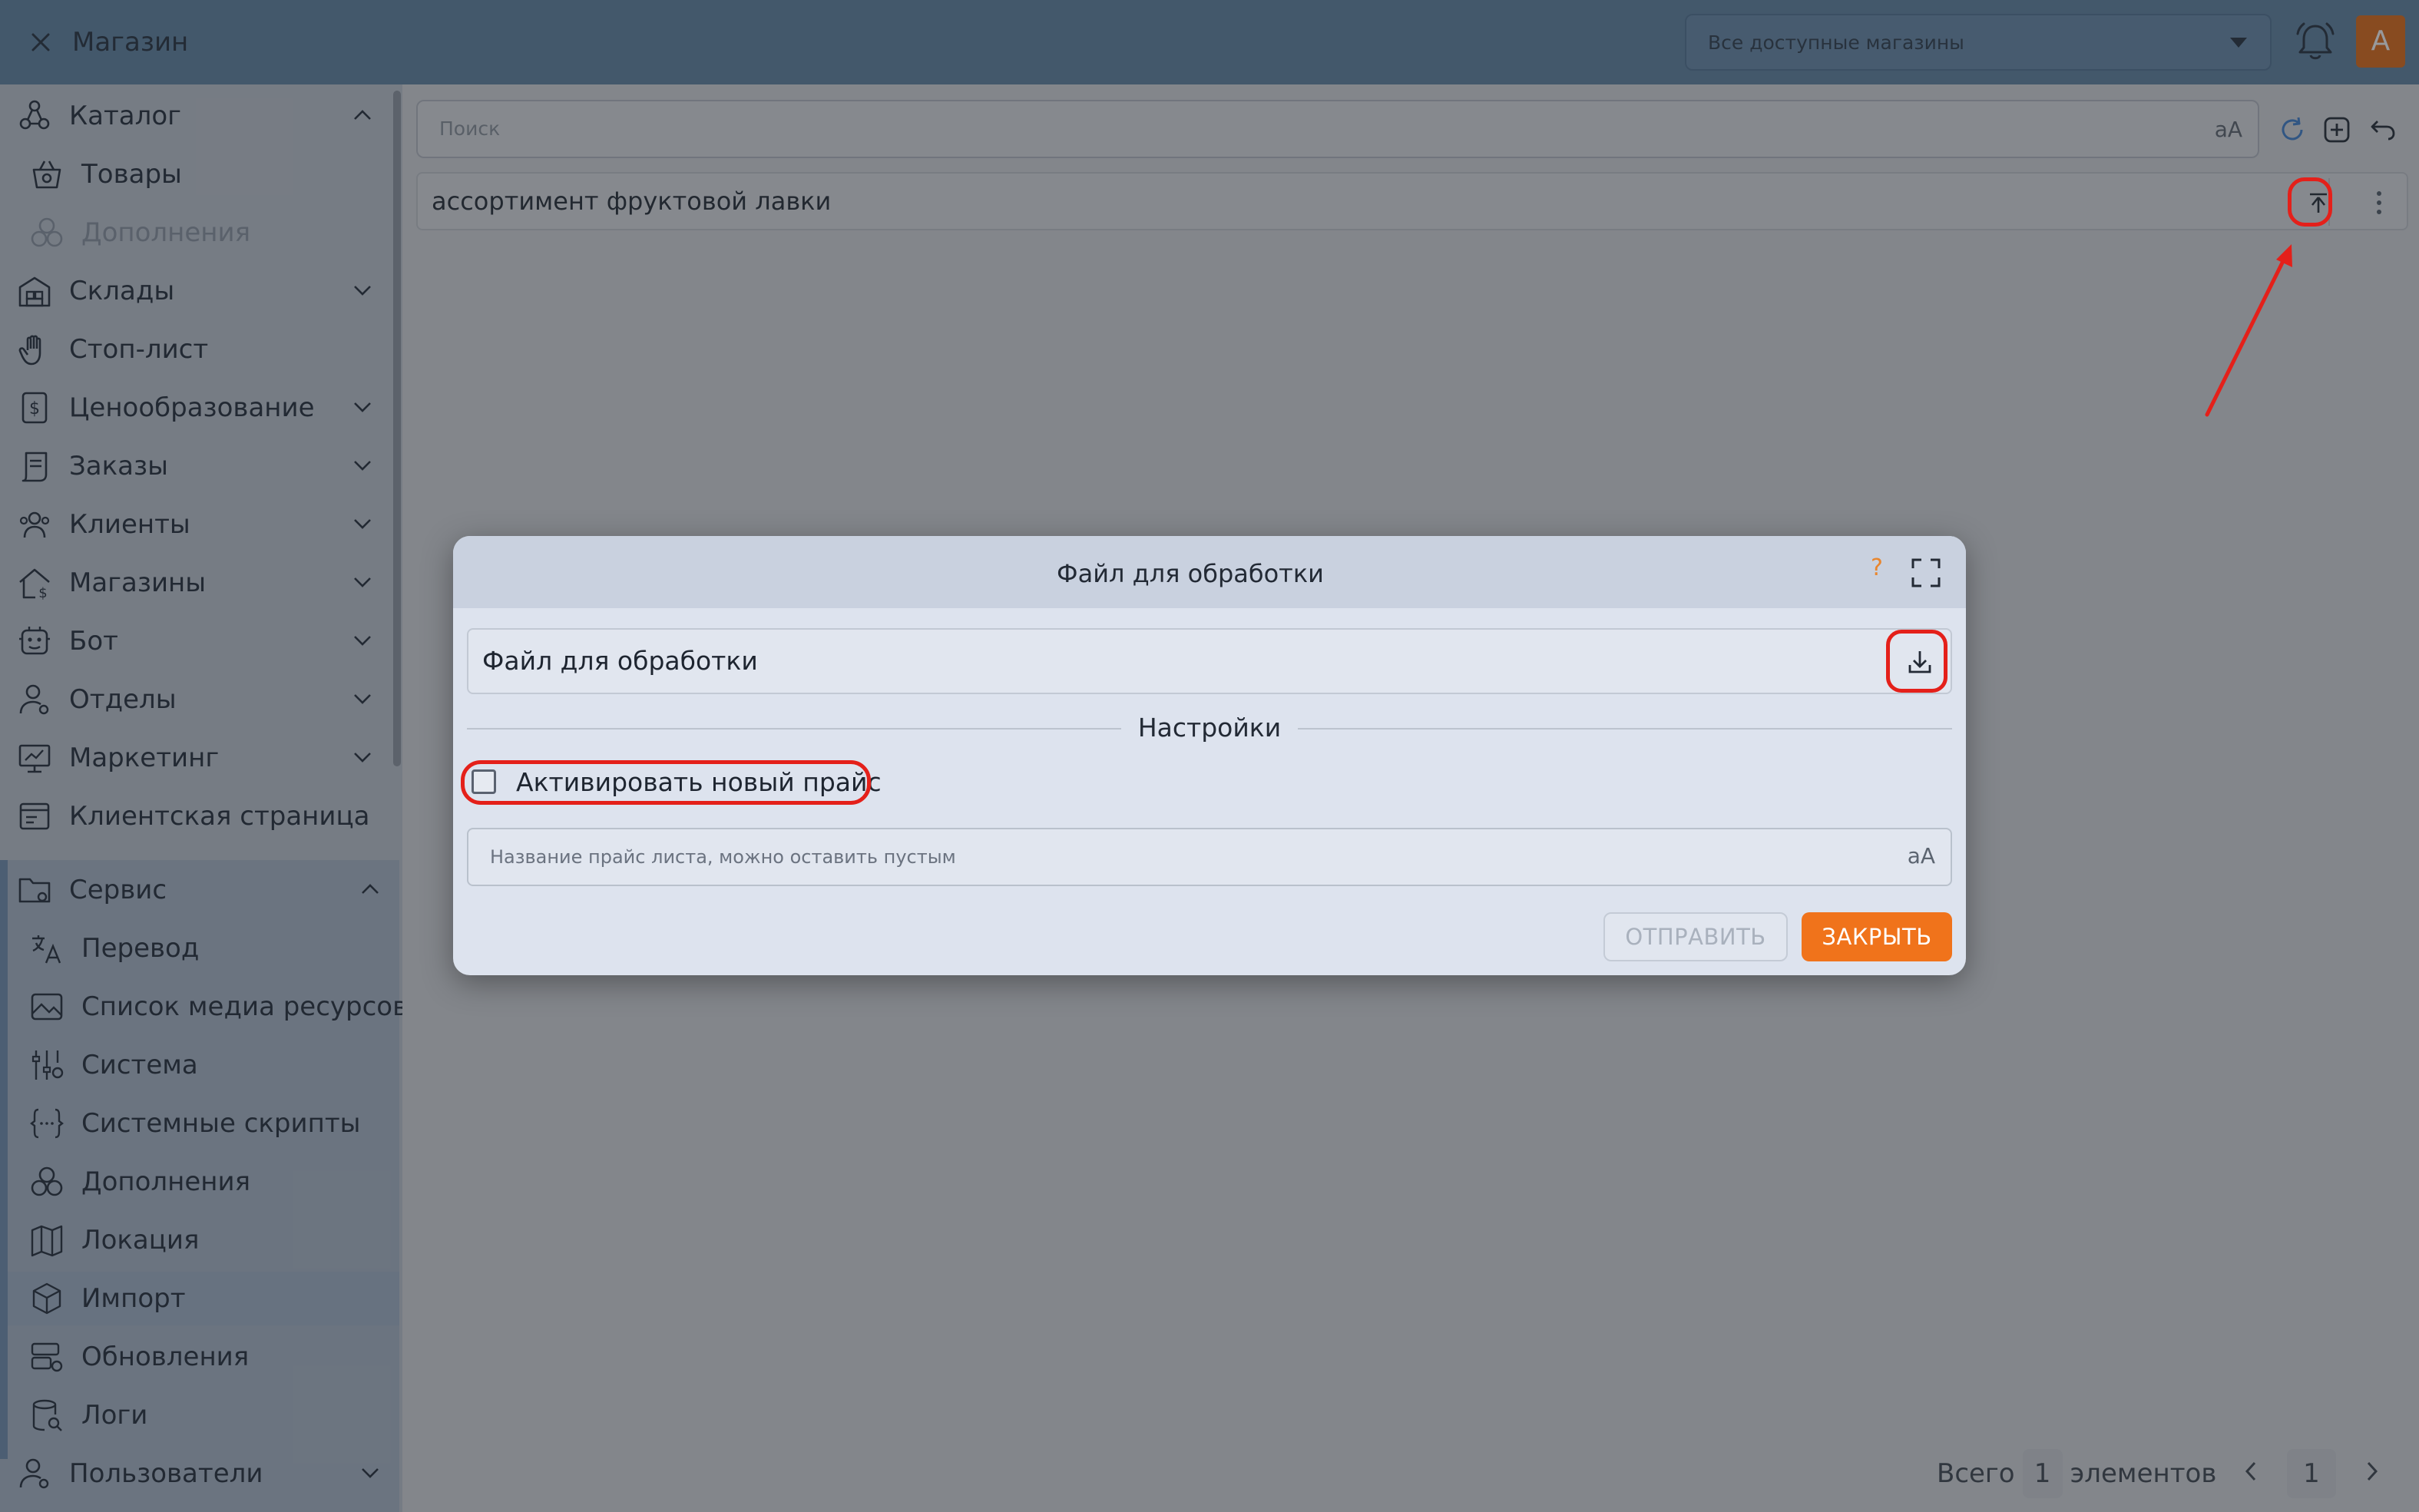 The width and height of the screenshot is (2419, 1512). What do you see at coordinates (1926, 573) in the screenshot?
I see `fullscreen-icon` at bounding box center [1926, 573].